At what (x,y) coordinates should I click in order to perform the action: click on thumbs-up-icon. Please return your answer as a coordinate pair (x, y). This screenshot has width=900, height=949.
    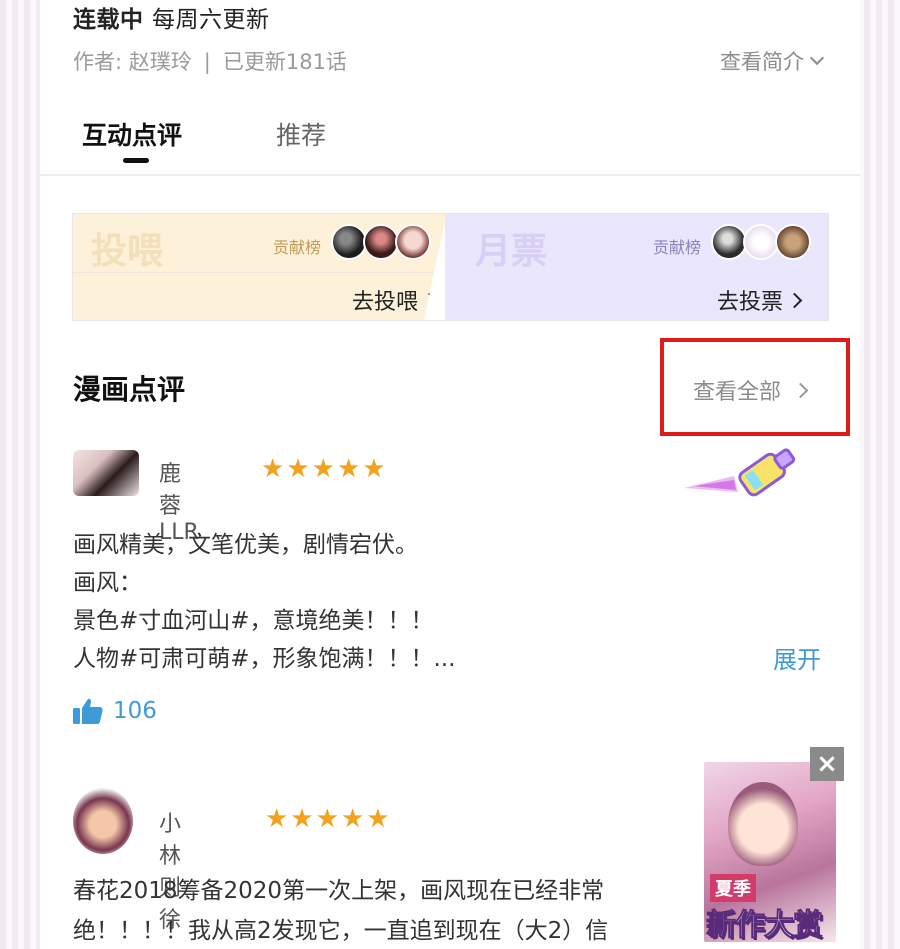
    Looking at the image, I should click on (88, 711).